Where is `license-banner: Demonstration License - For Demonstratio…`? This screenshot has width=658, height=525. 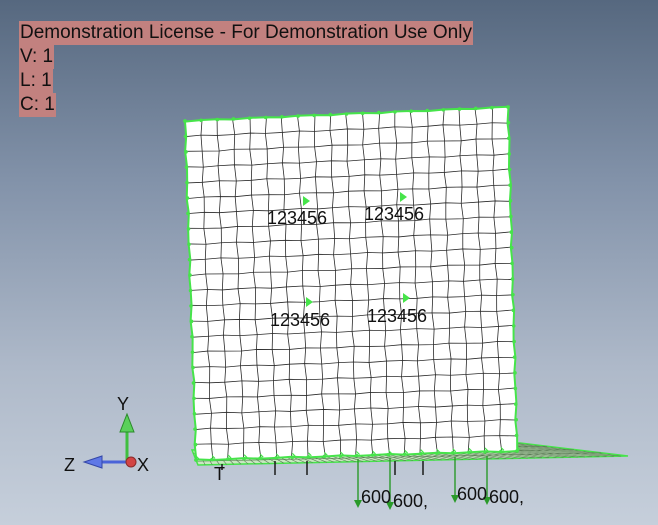 license-banner: Demonstration License - For Demonstratio… is located at coordinates (246, 33).